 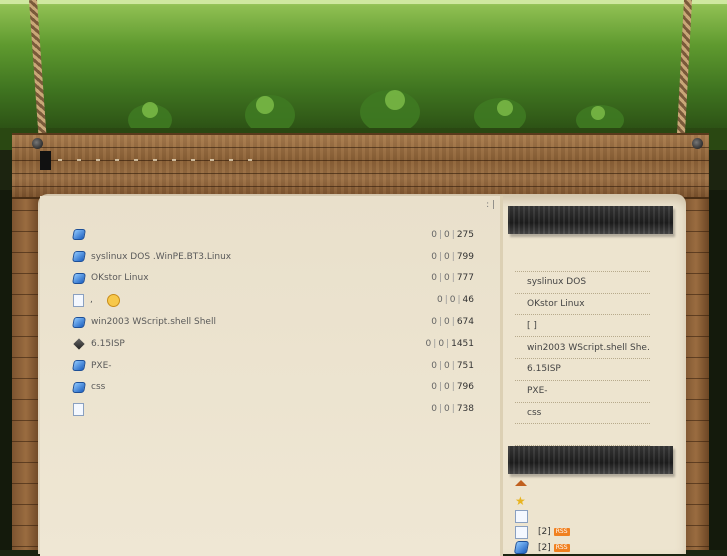 I want to click on sidebar-item: syslinux DOS, so click(x=582, y=283).